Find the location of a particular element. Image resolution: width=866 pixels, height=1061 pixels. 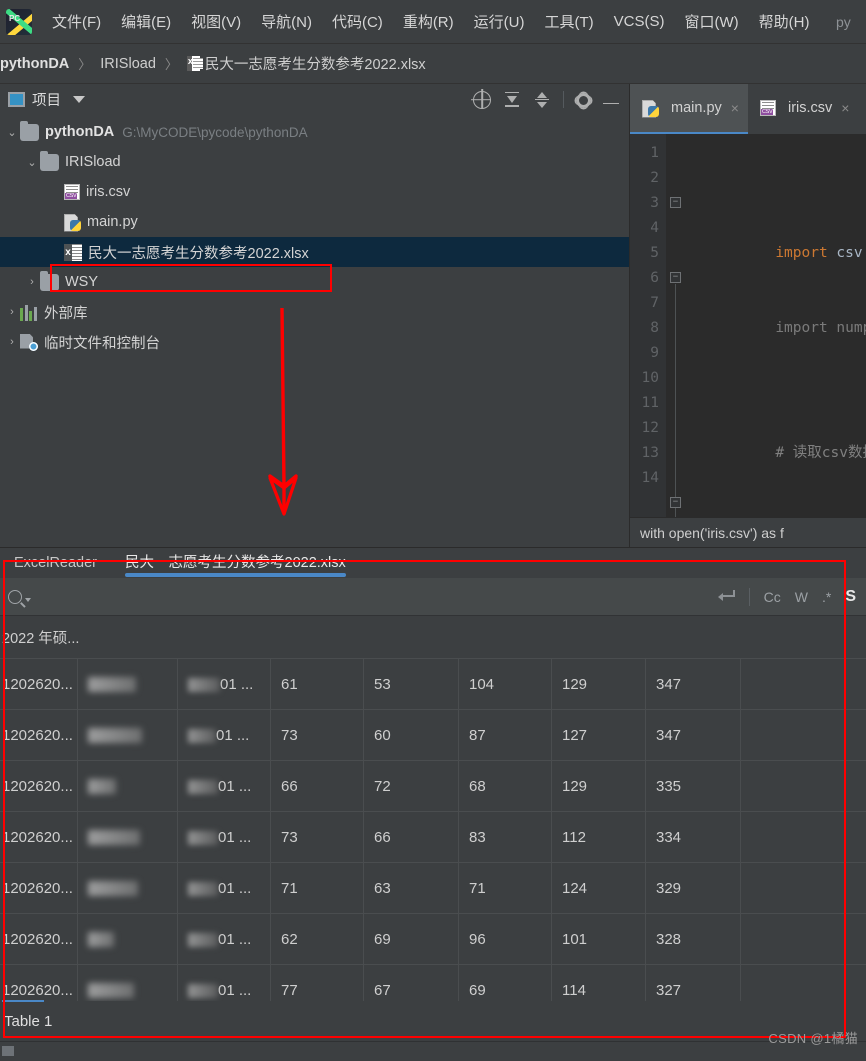

menu-item-edit: 编辑(E) is located at coordinates (146, 21).